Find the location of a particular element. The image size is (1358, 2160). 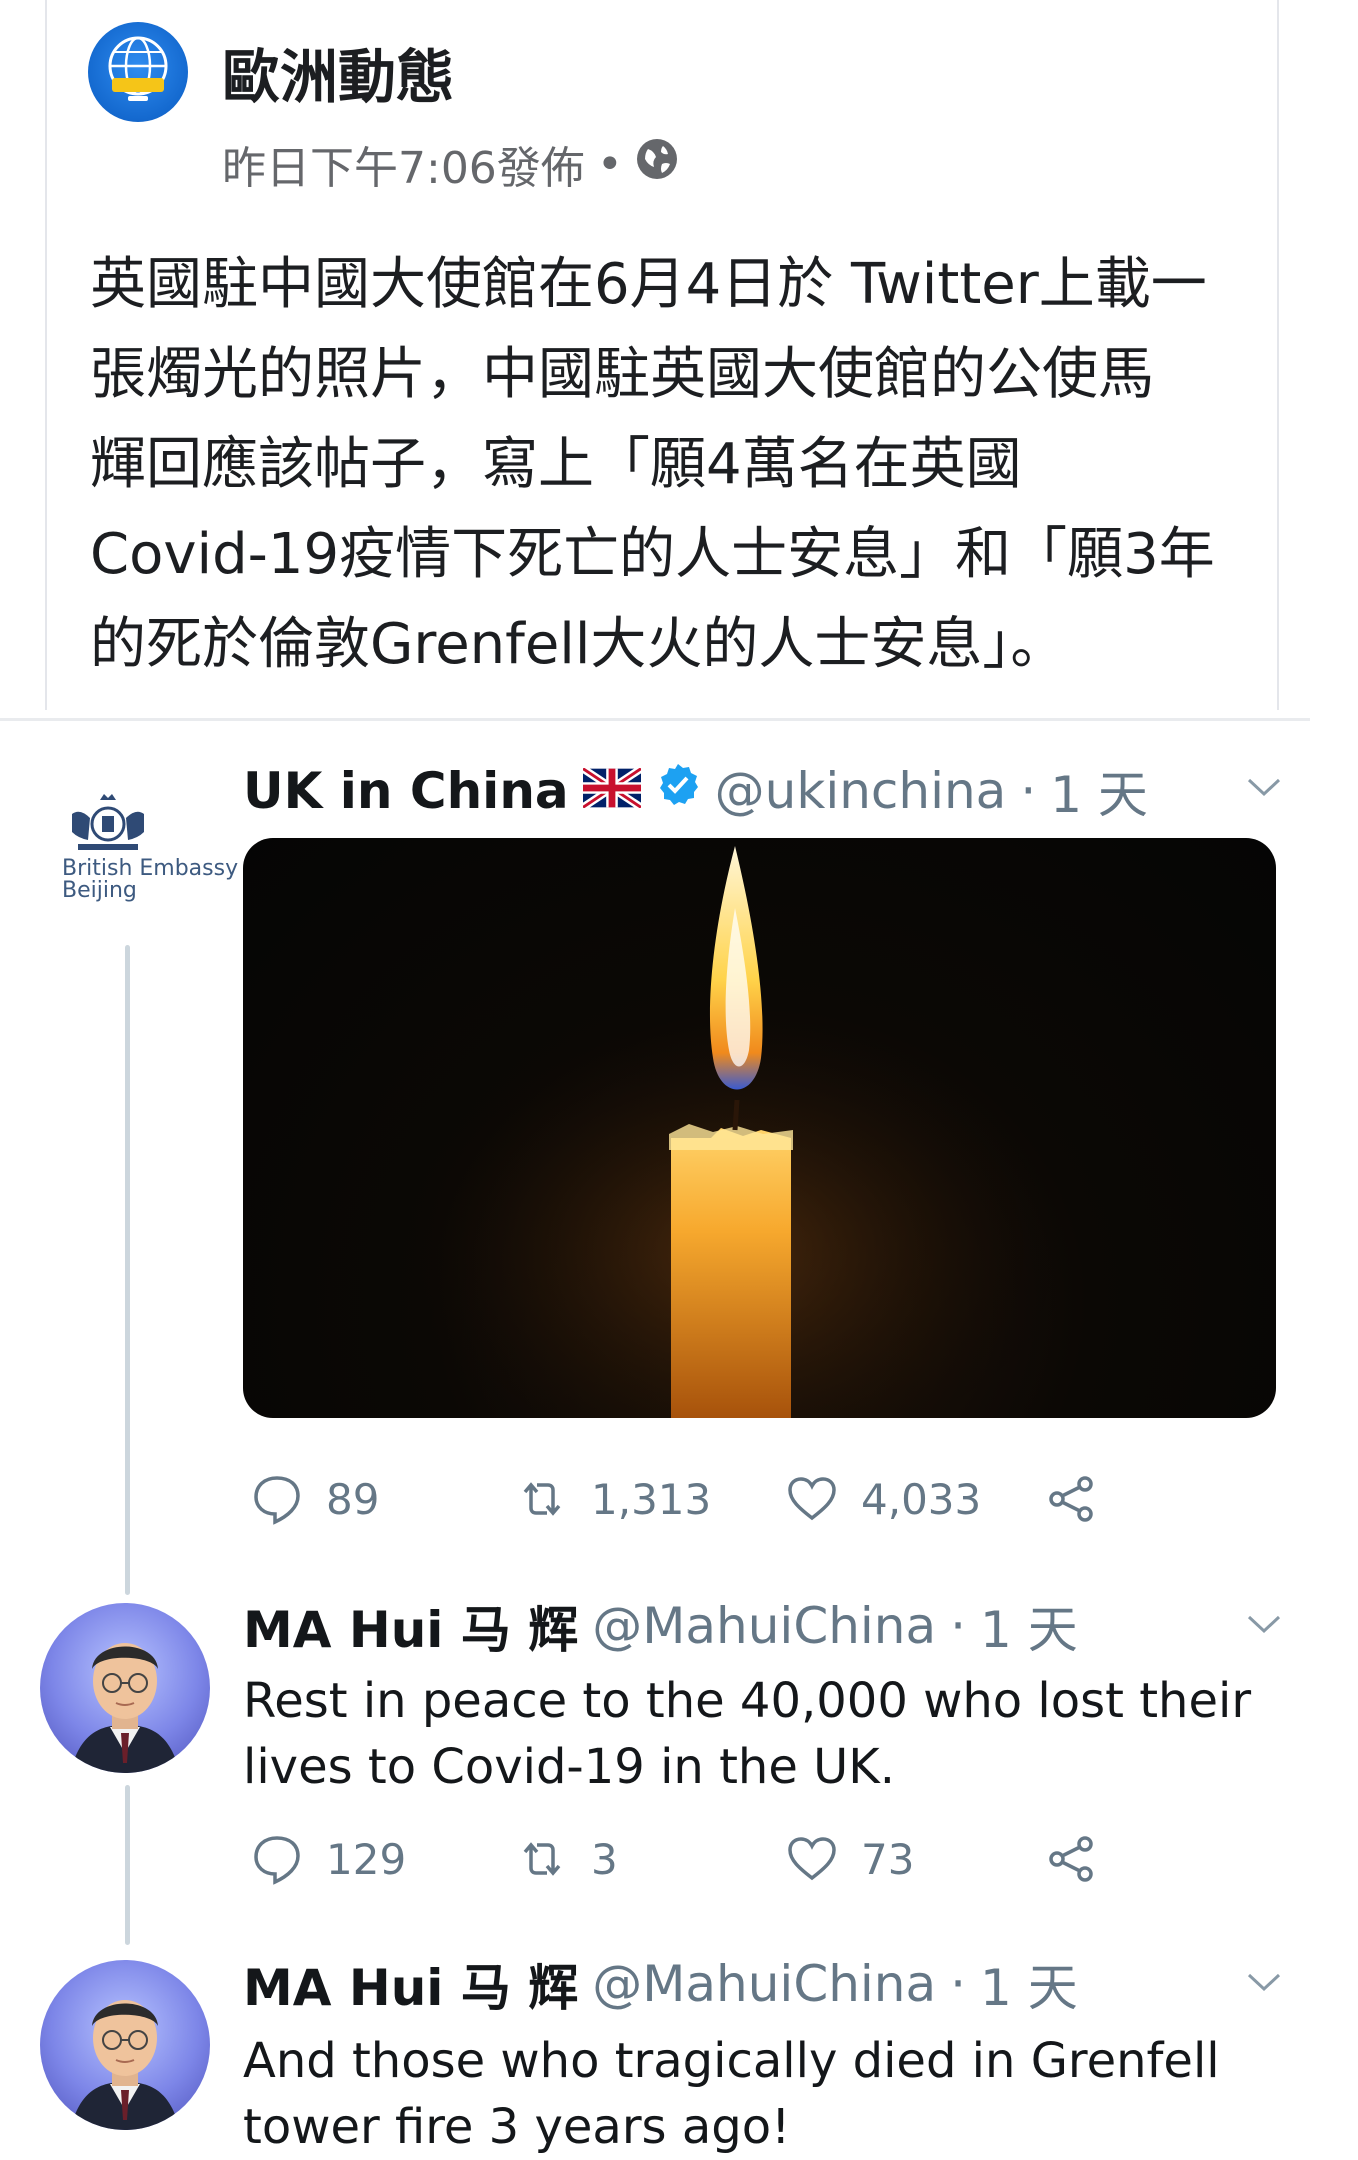

post-timestamp: 昨日下午7:06發佈 is located at coordinates (403, 164).